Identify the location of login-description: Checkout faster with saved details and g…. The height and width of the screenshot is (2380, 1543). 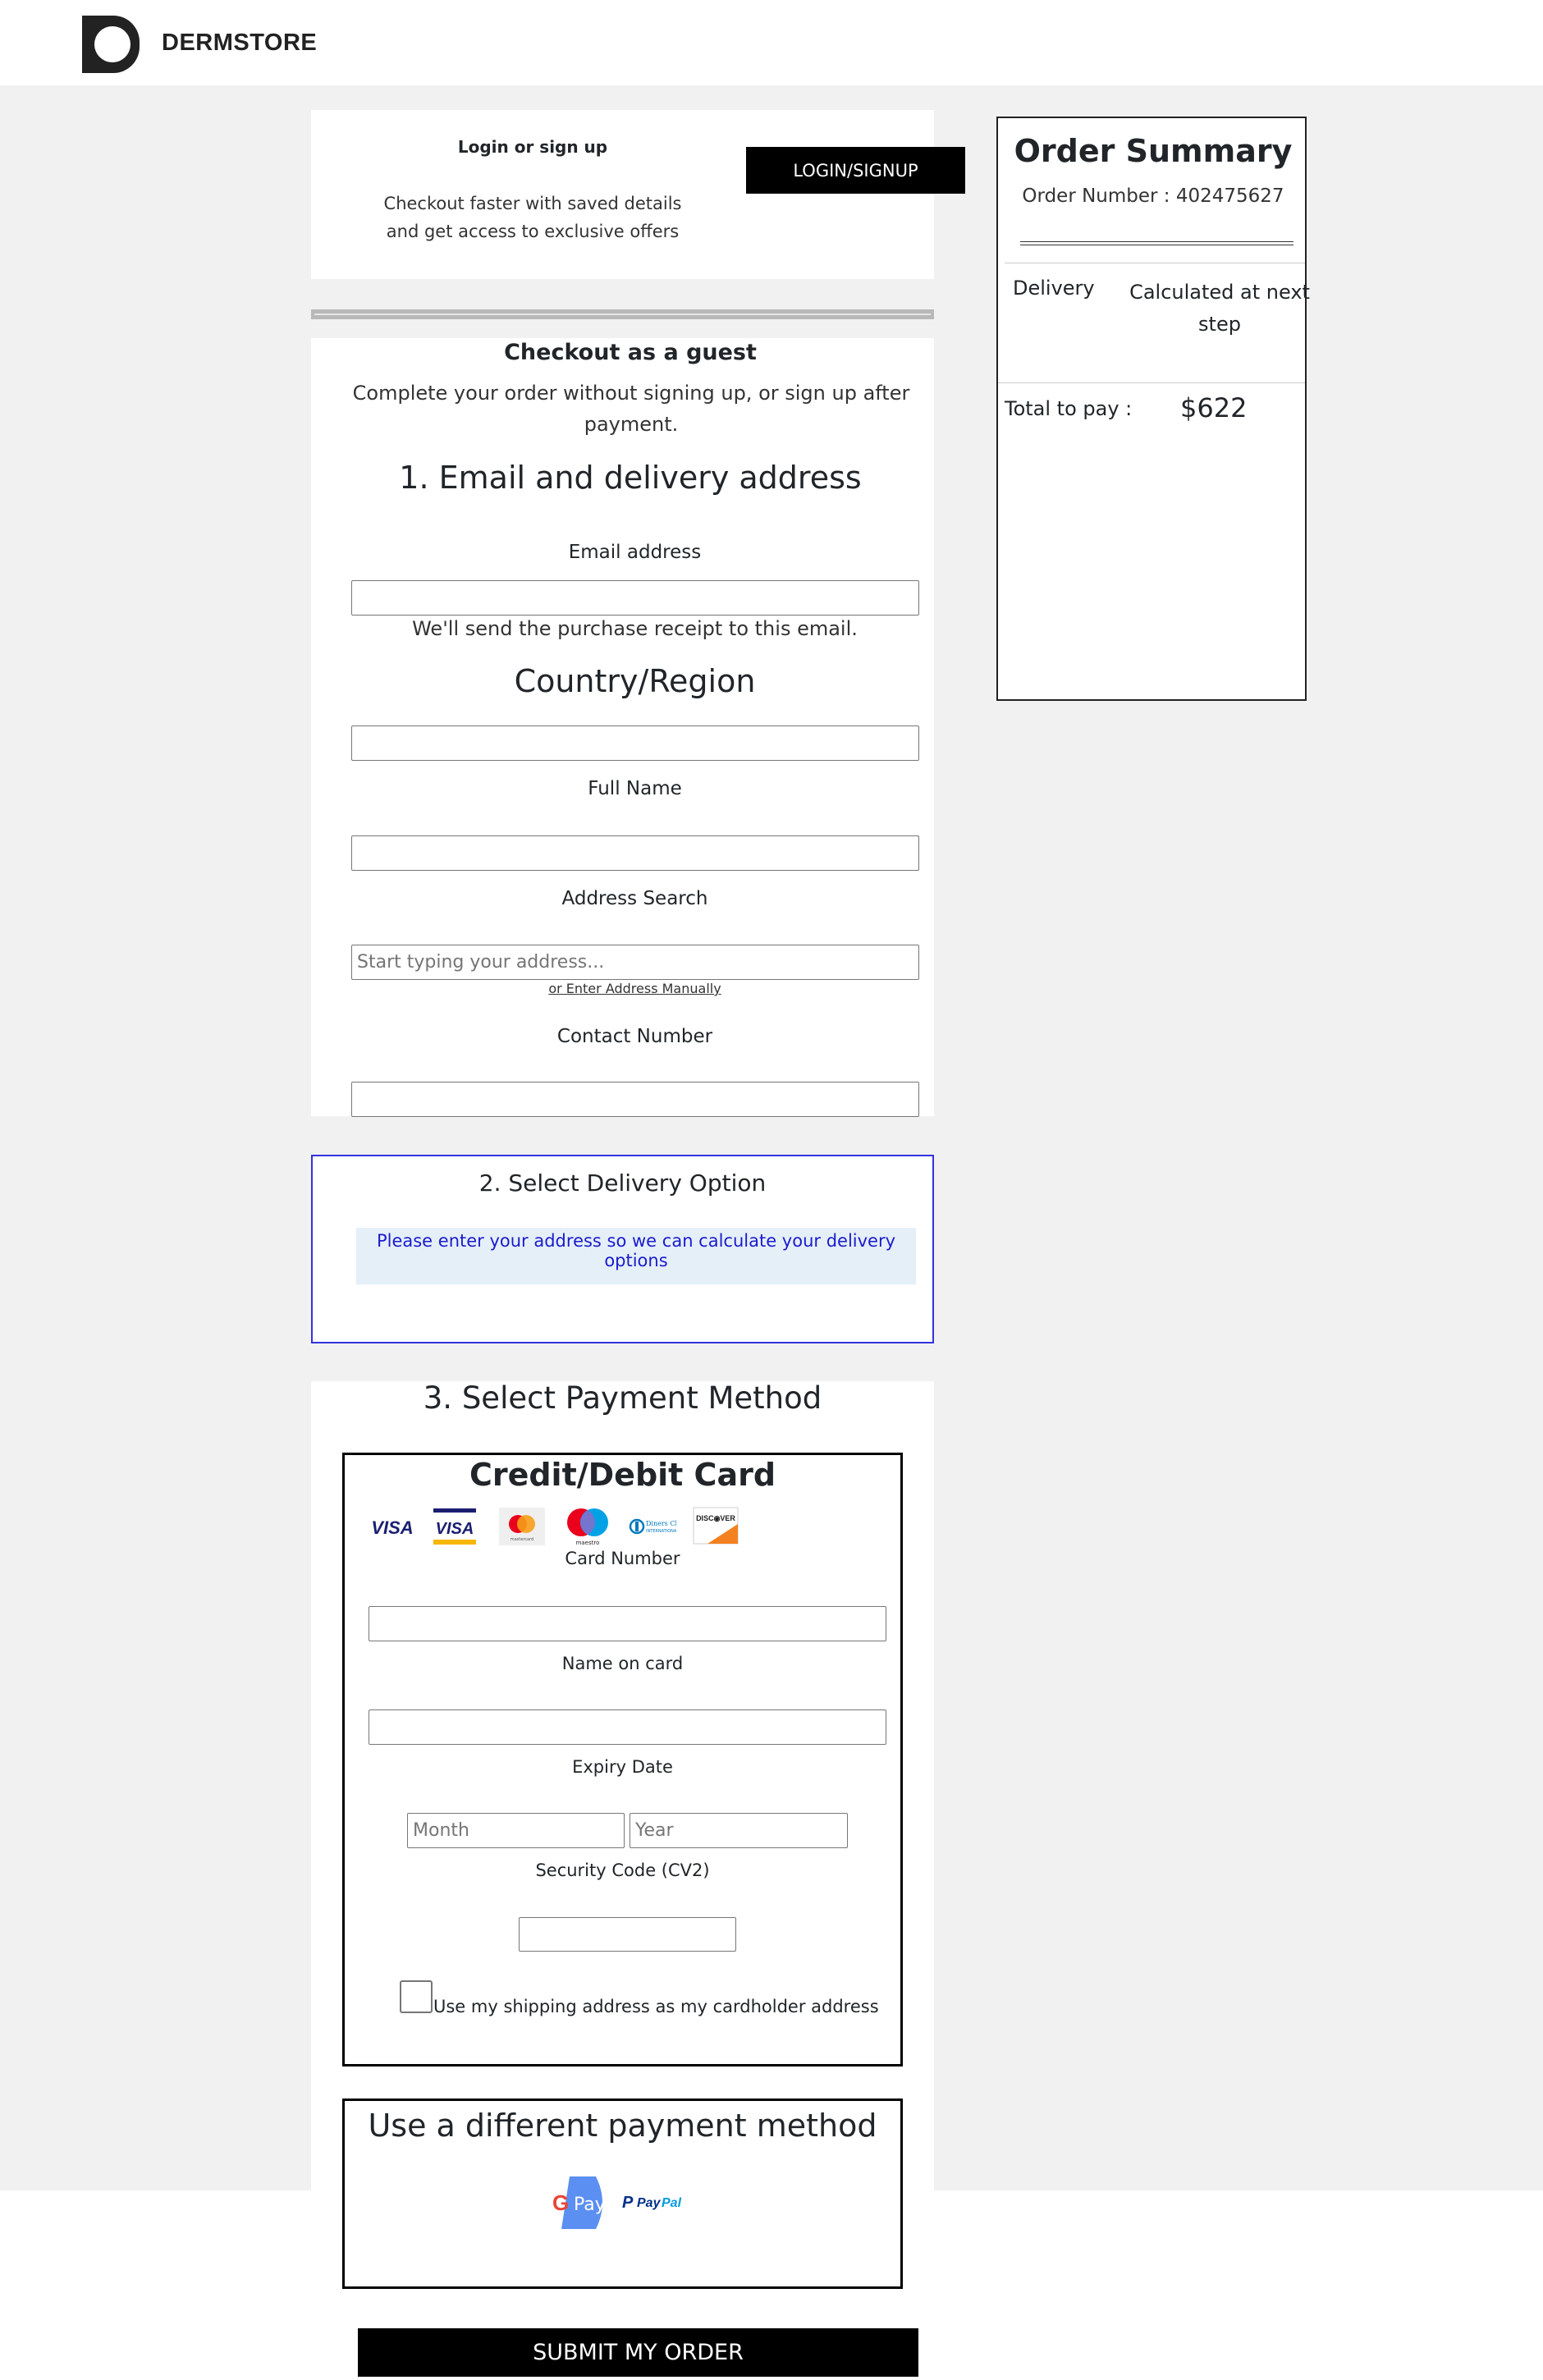
(532, 217).